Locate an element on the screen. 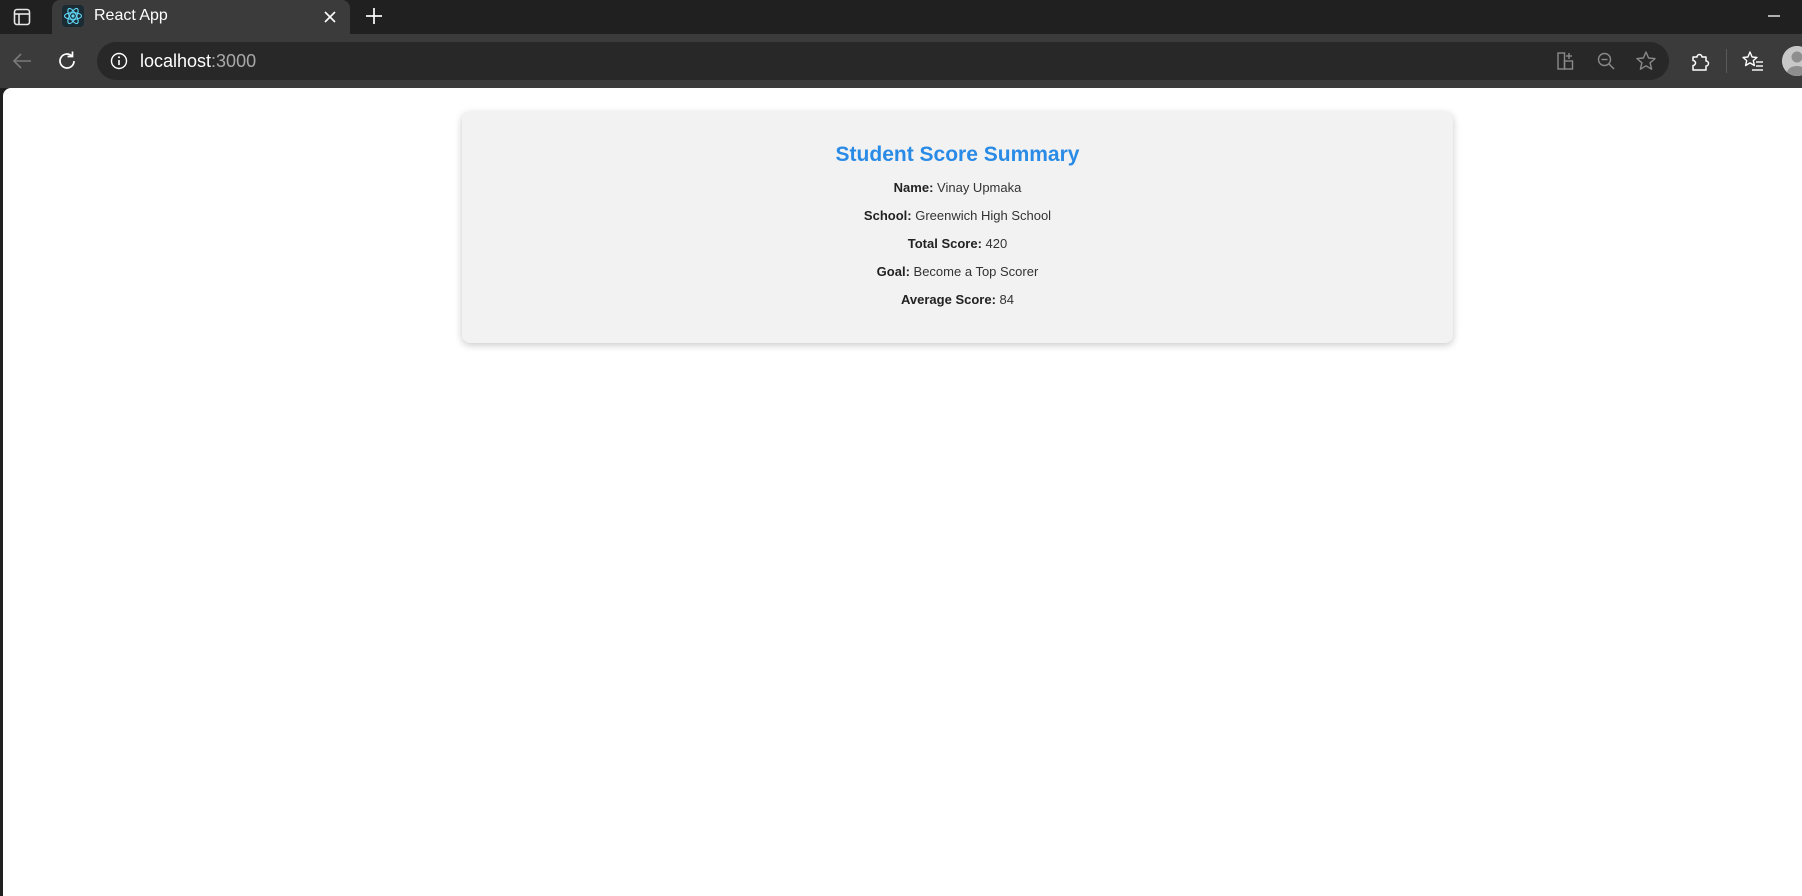 The height and width of the screenshot is (896, 1802). minimize-button is located at coordinates (1774, 16).